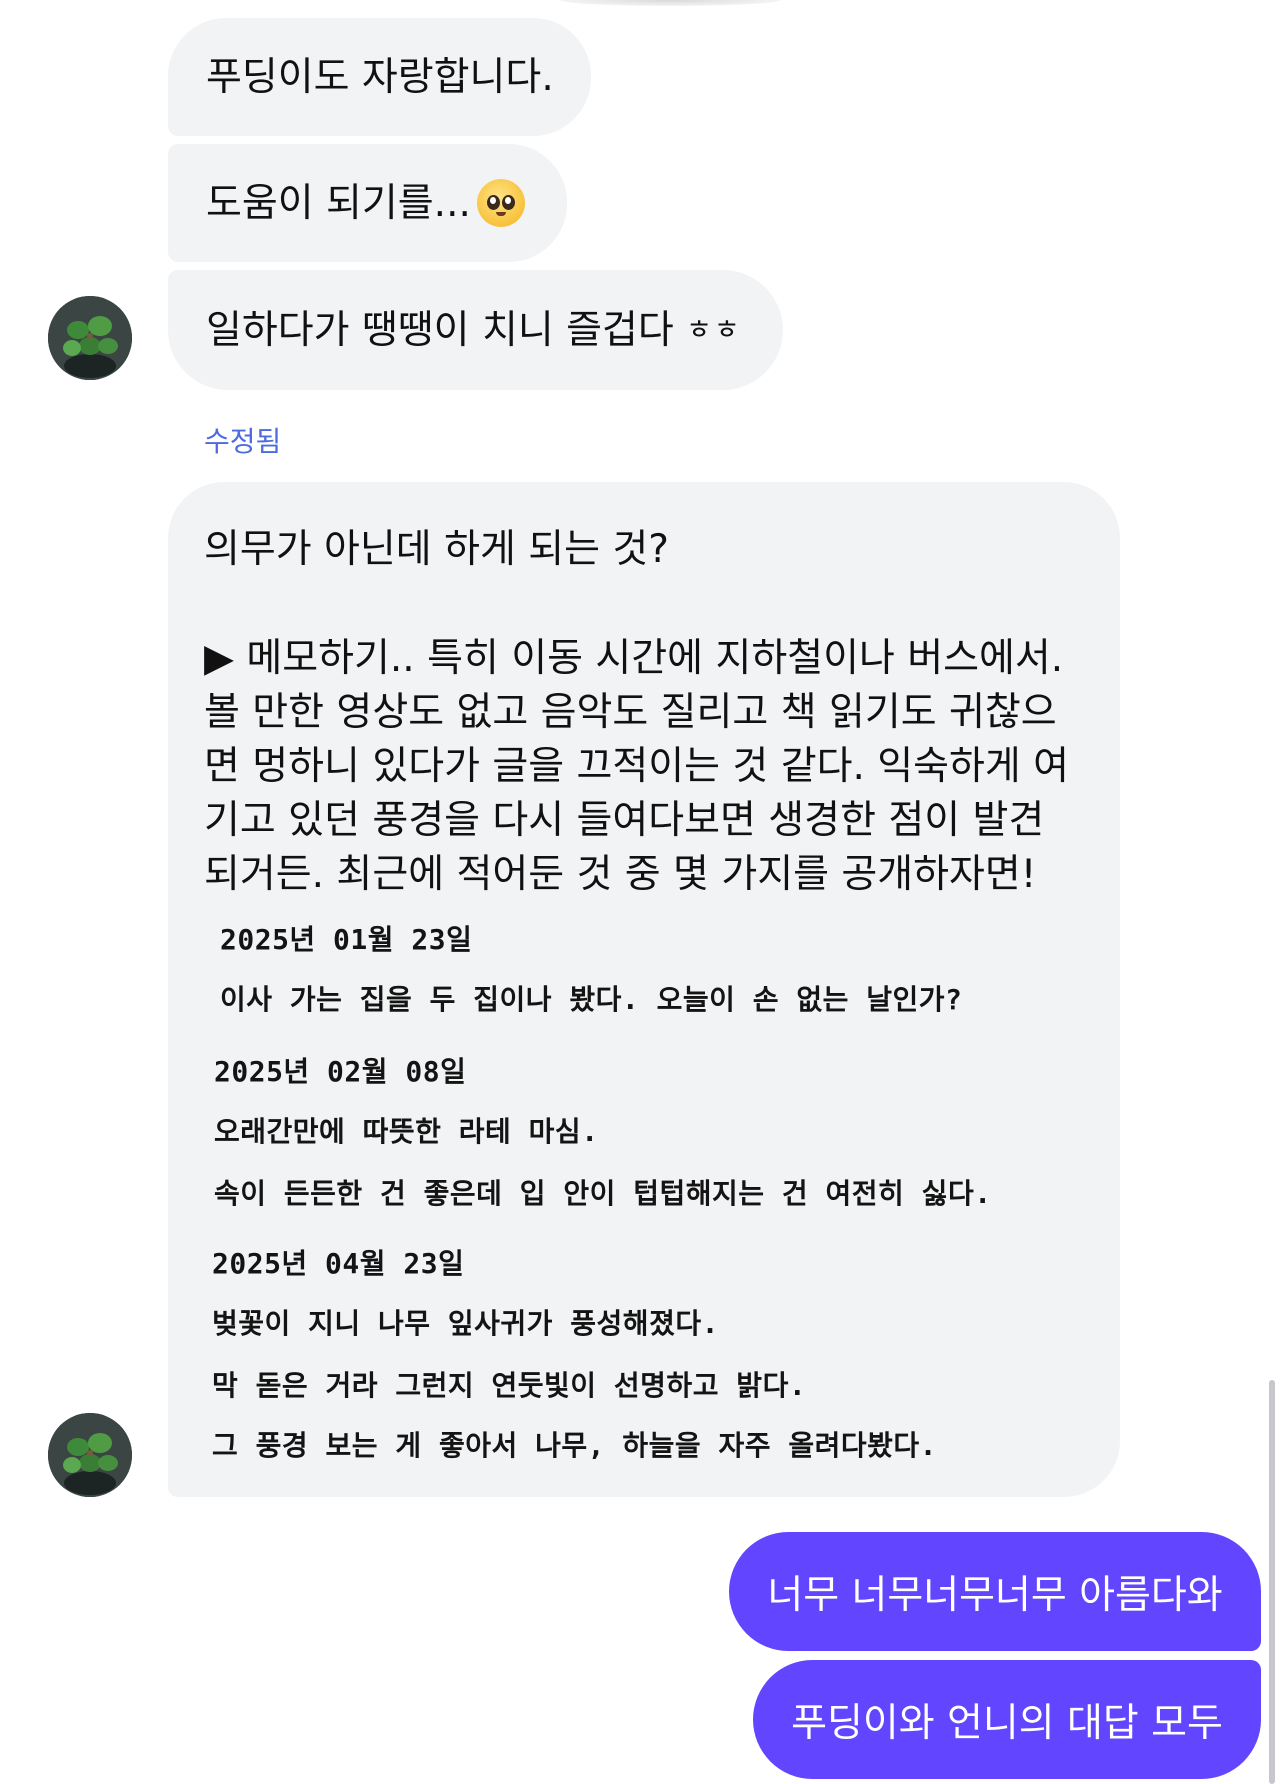  Describe the element at coordinates (624, 820) in the screenshot. I see `paragraph-line: 기고 있던 풍경을 다시 들여다보면 생경한 점이 발견` at that location.